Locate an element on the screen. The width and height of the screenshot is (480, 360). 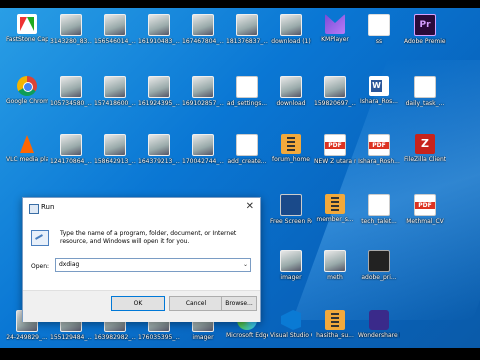
run-program-icon is located at coordinates (40, 238).